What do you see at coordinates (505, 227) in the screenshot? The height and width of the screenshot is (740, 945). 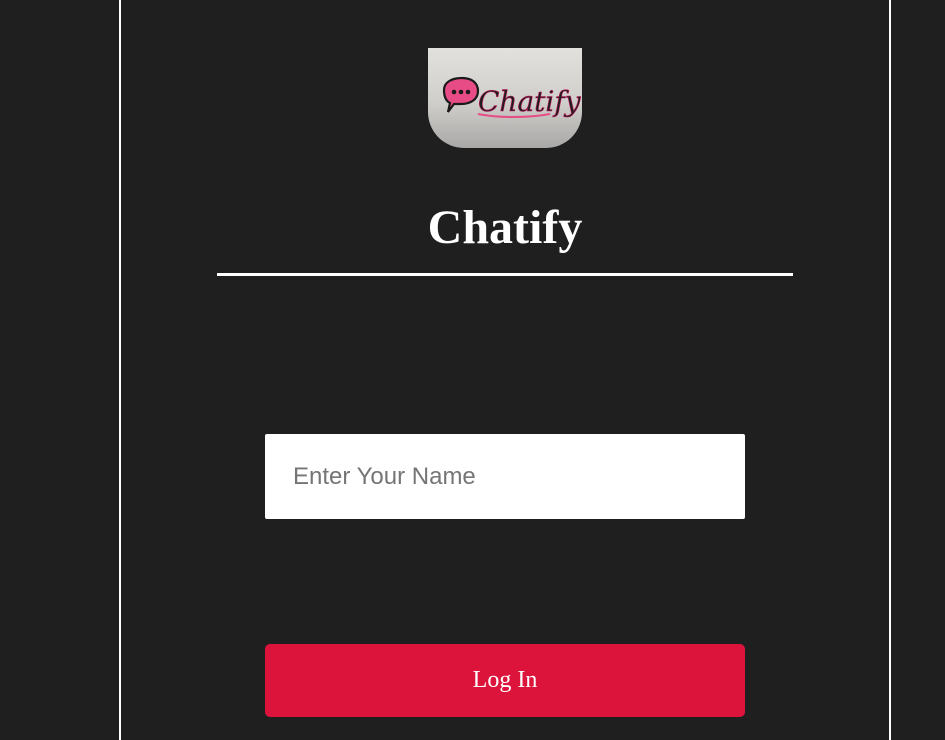 I see `app-title: Chatify` at bounding box center [505, 227].